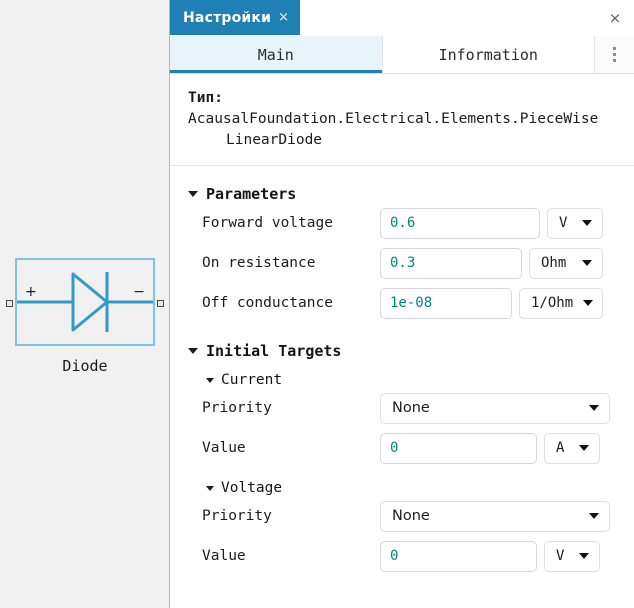  I want to click on field-current-value-label: Value, so click(224, 448).